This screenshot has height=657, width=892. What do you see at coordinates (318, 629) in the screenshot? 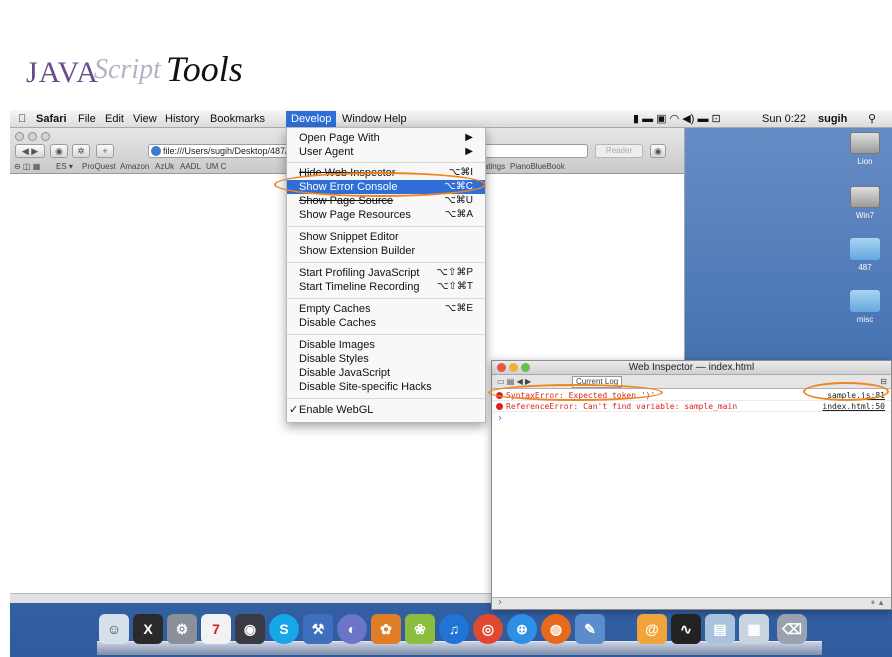
I see `xcode-icon: ⚒` at bounding box center [318, 629].